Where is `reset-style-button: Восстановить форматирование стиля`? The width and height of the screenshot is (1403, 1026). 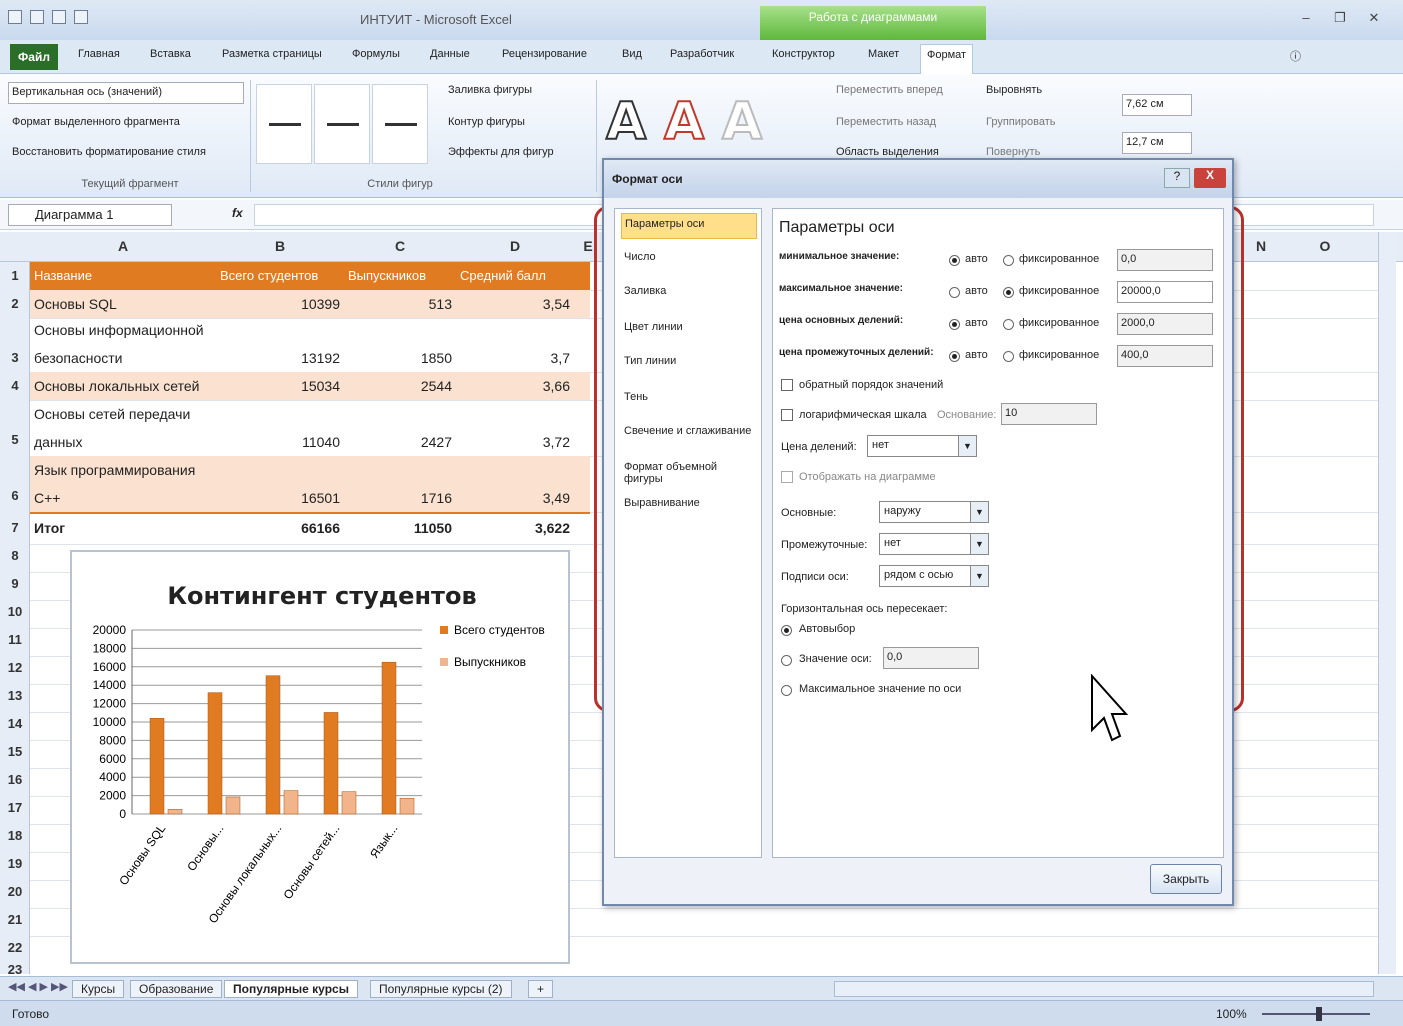
reset-style-button: Восстановить форматирование стиля is located at coordinates (109, 152).